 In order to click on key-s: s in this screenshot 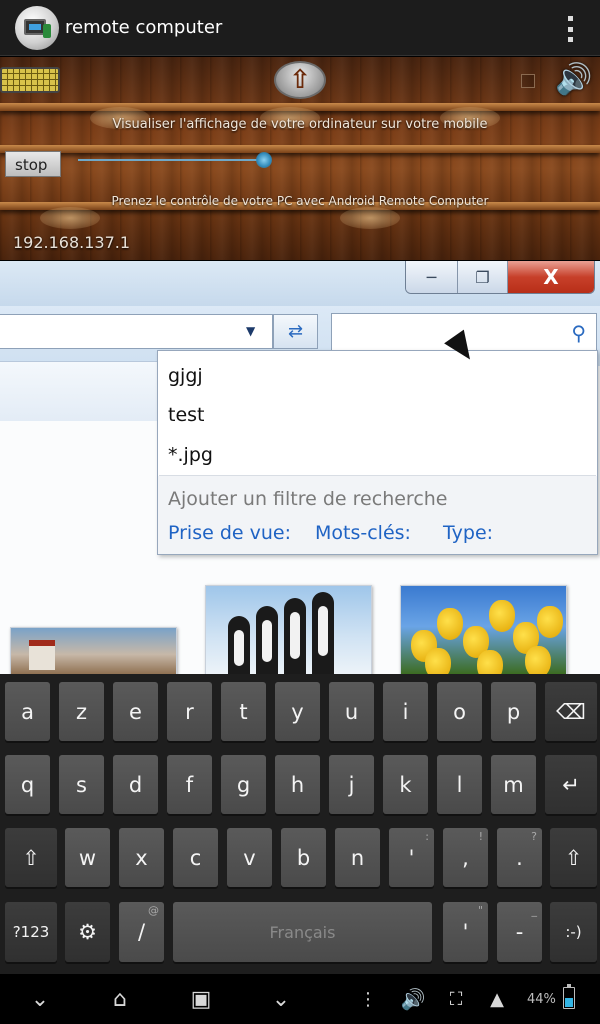, I will do `click(81, 784)`.